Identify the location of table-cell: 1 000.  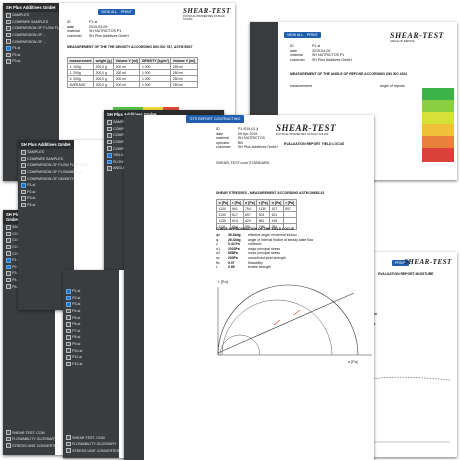
(155, 84).